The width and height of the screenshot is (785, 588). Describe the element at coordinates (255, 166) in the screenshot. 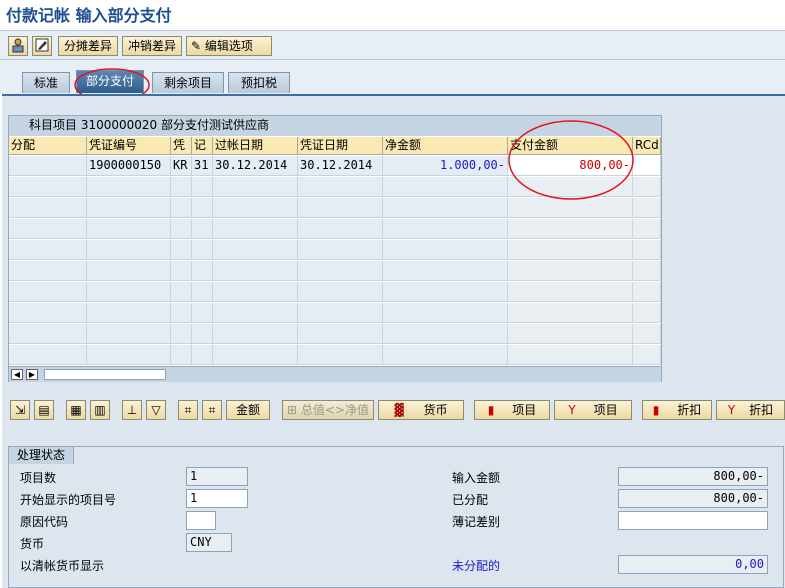

I see `cell-posting-date: 30.12.2014` at that location.